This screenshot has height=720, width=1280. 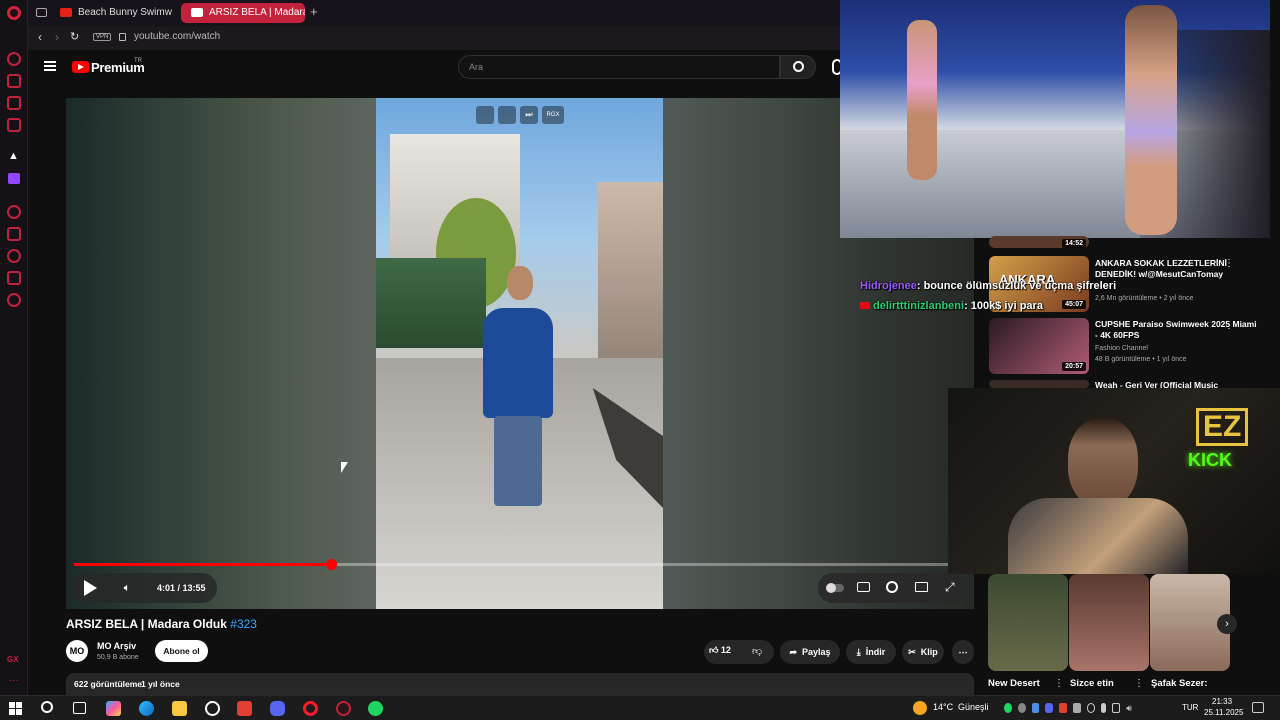 I want to click on subtitles-icon, so click(x=863, y=587).